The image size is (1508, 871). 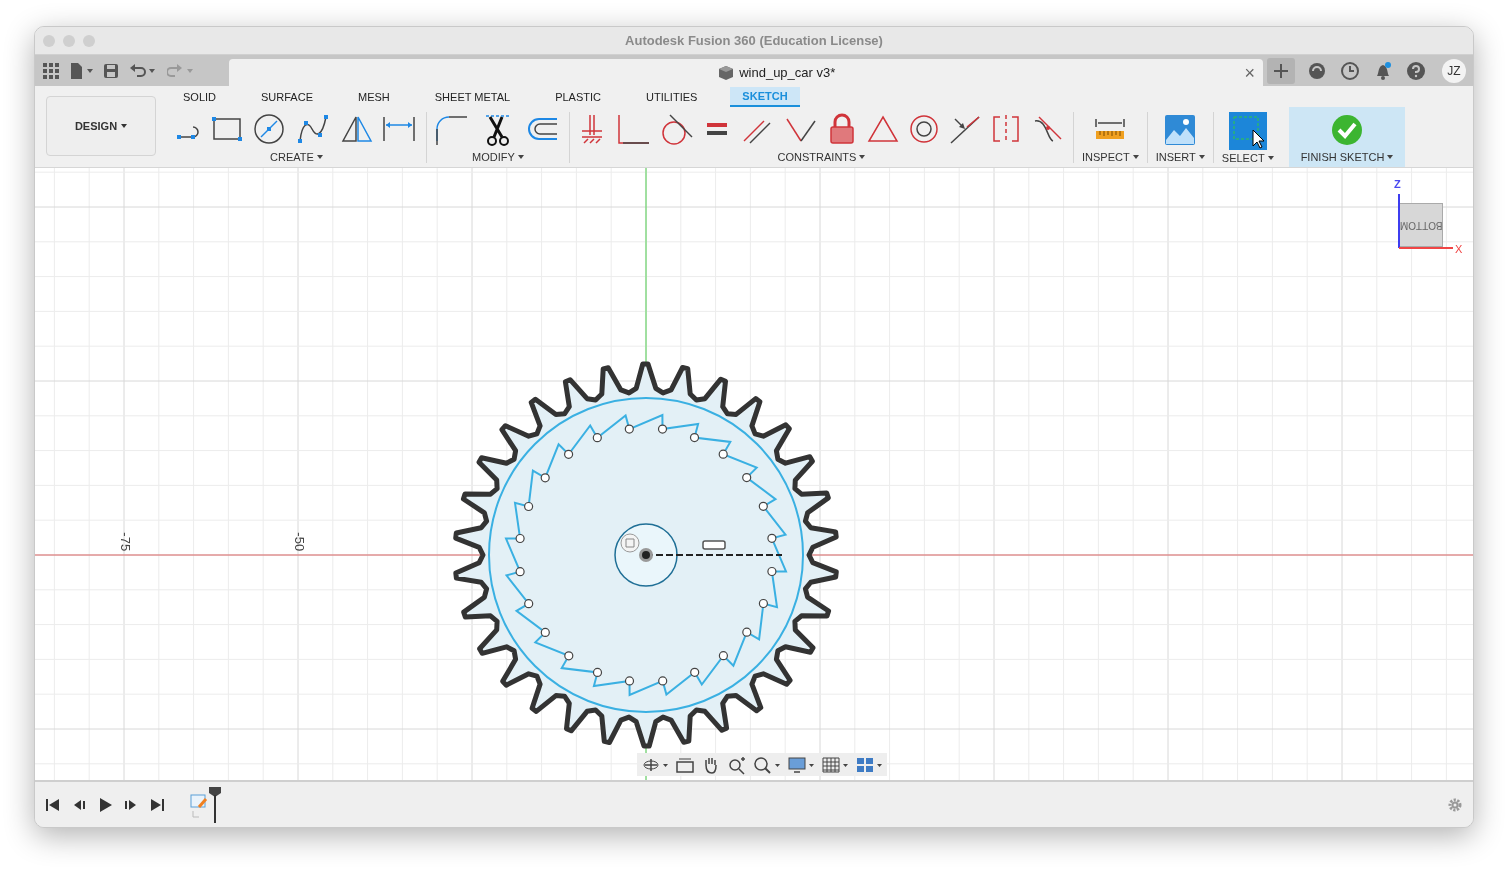 I want to click on help-icon, so click(x=1416, y=70).